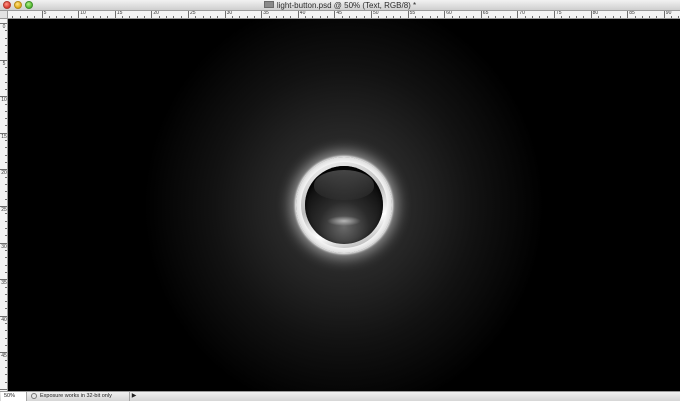 This screenshot has height=401, width=680. What do you see at coordinates (133, 396) in the screenshot?
I see `status-menu-arrow: ▶` at bounding box center [133, 396].